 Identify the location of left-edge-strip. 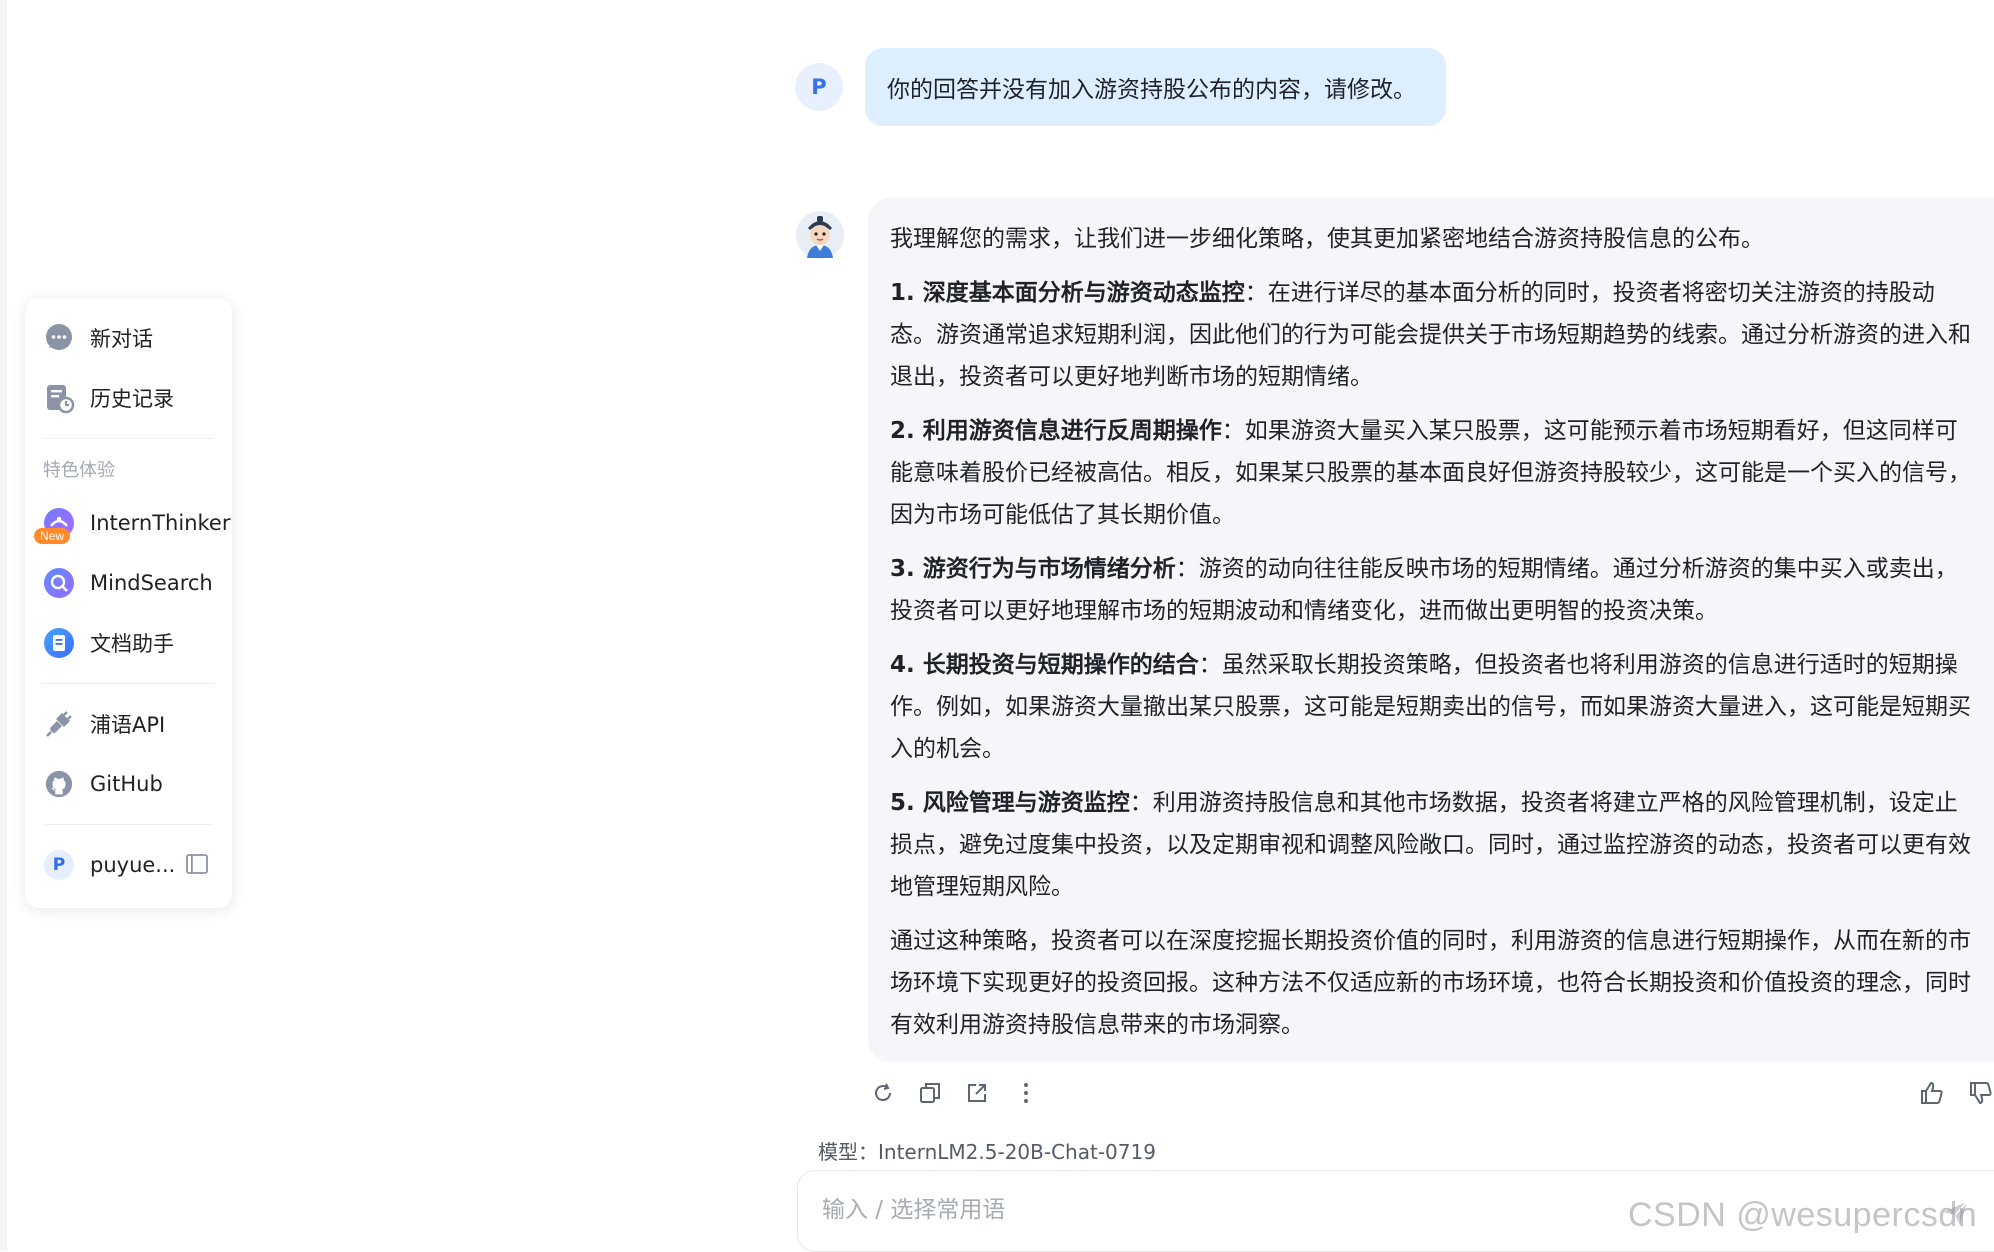
(3, 625).